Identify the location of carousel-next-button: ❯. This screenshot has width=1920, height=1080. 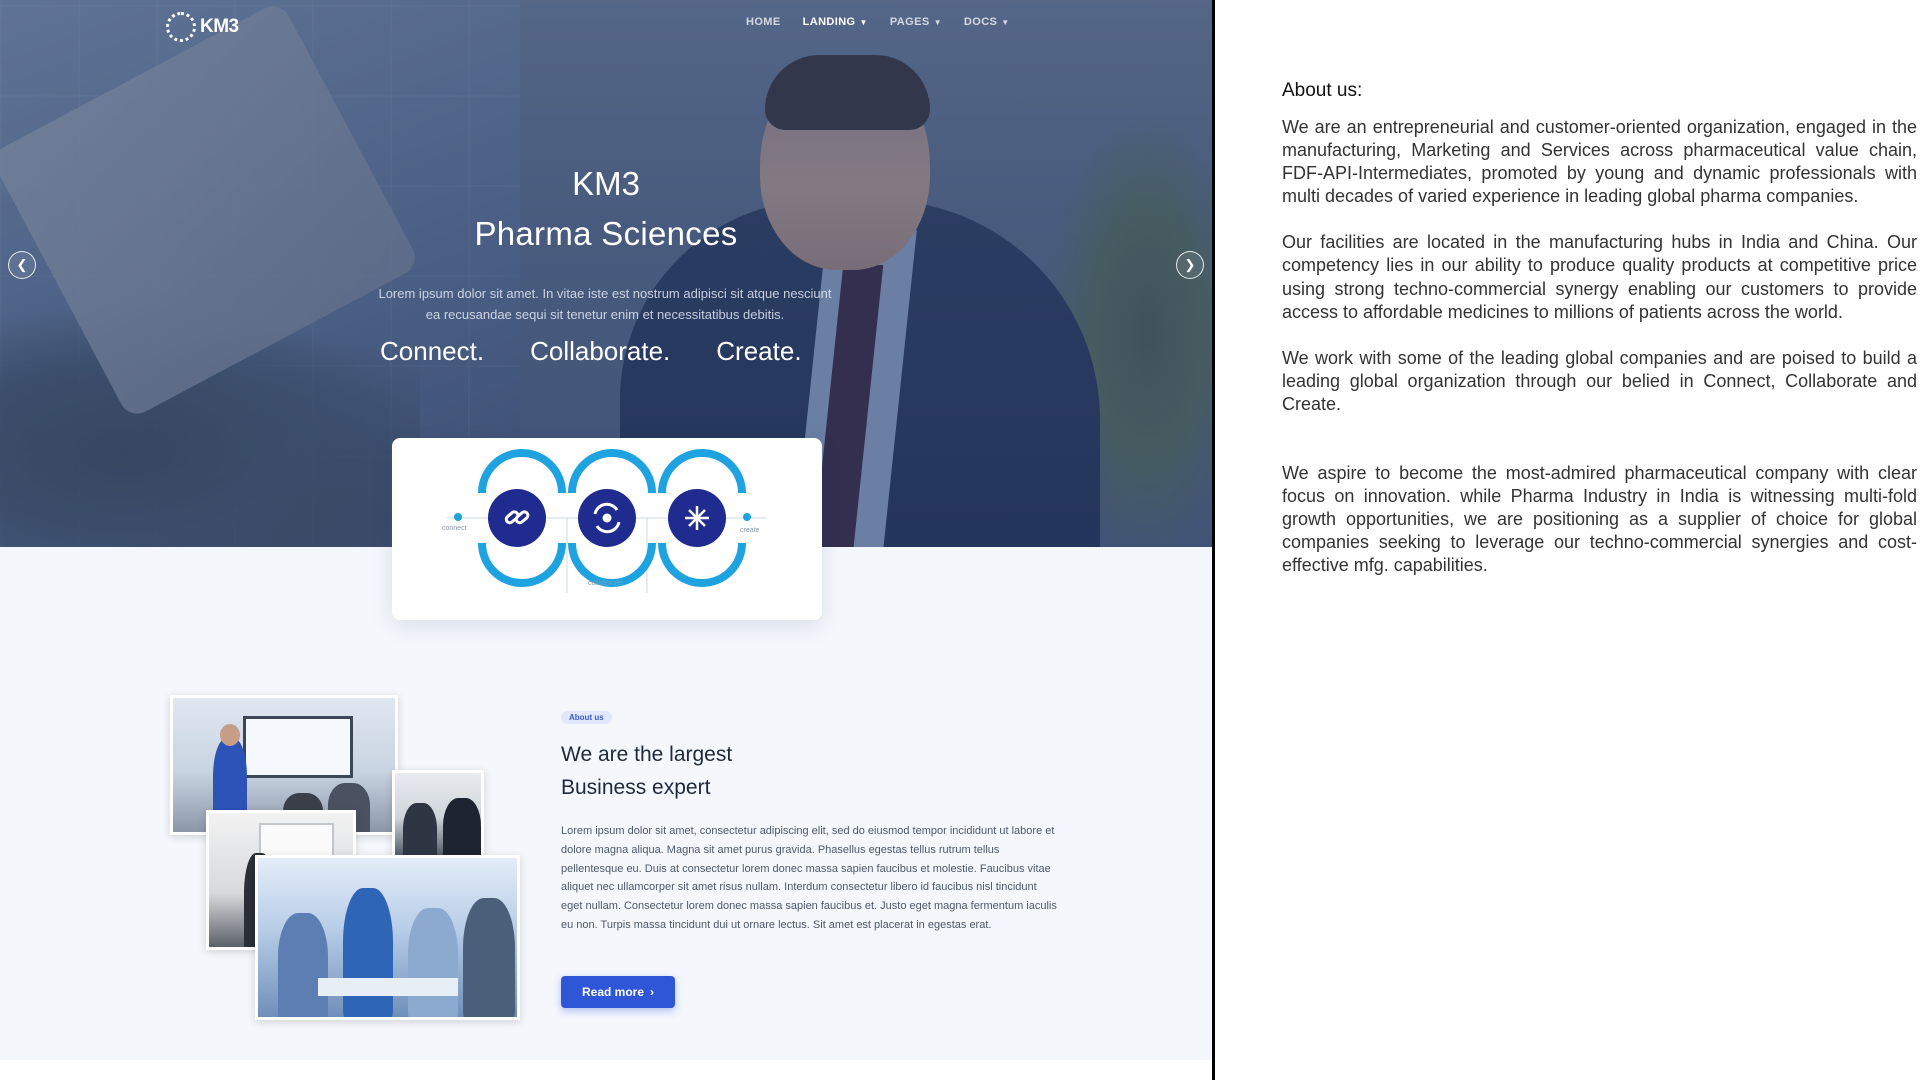
(1190, 265).